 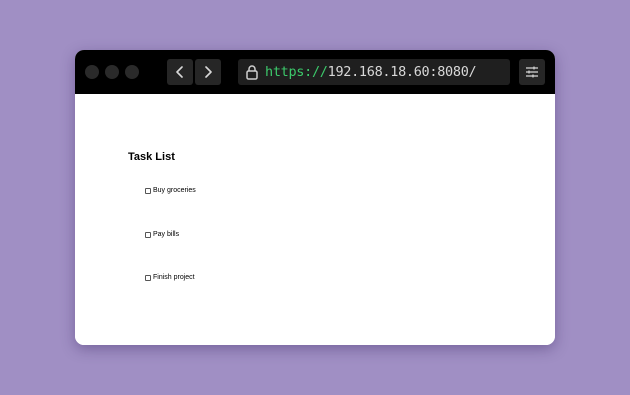 I want to click on task-label: Pay bills, so click(x=166, y=234).